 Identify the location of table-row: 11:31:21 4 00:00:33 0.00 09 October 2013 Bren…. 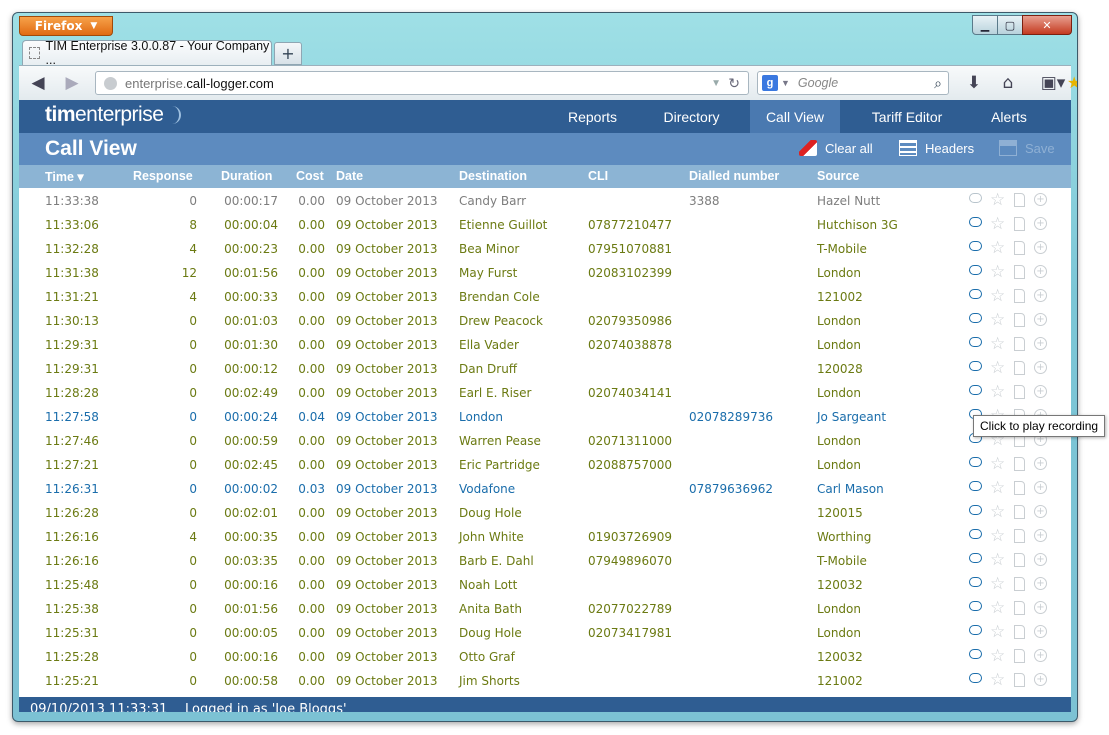
(545, 297).